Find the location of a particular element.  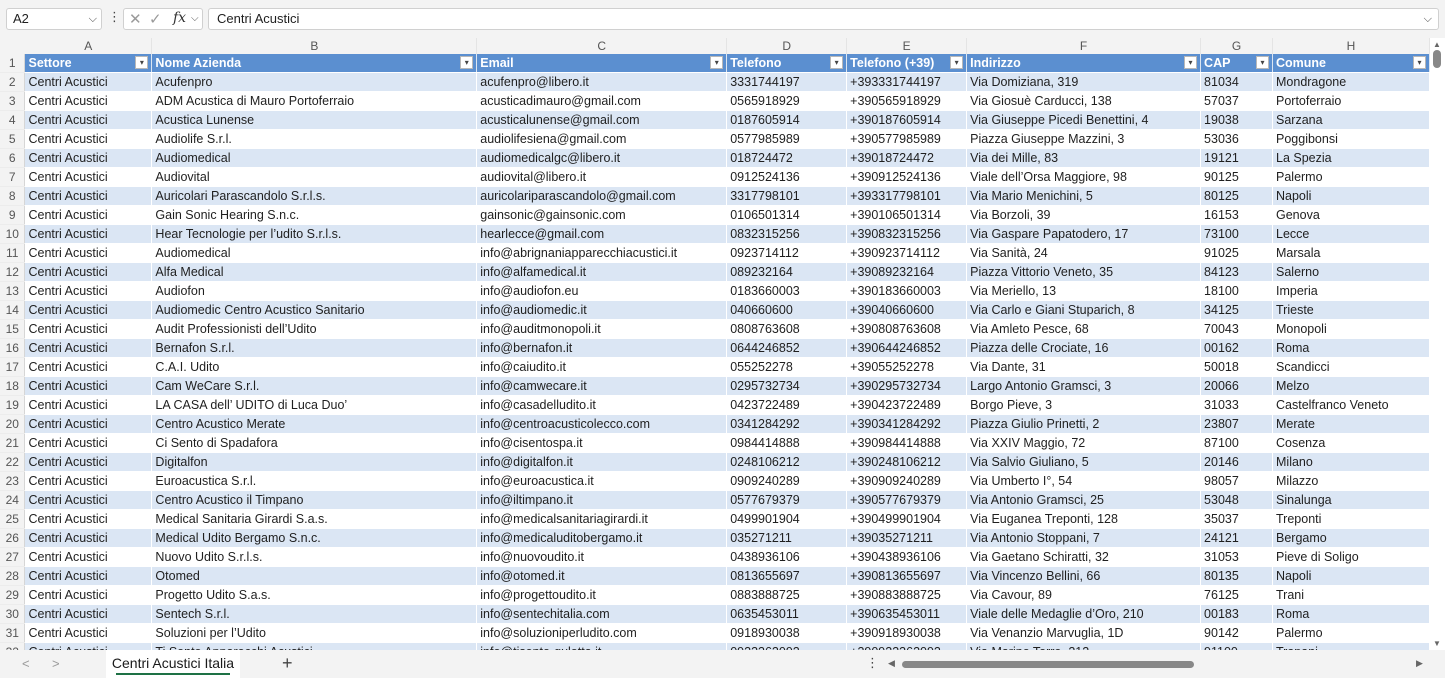

table-cell: +390341284292 is located at coordinates (907, 424).